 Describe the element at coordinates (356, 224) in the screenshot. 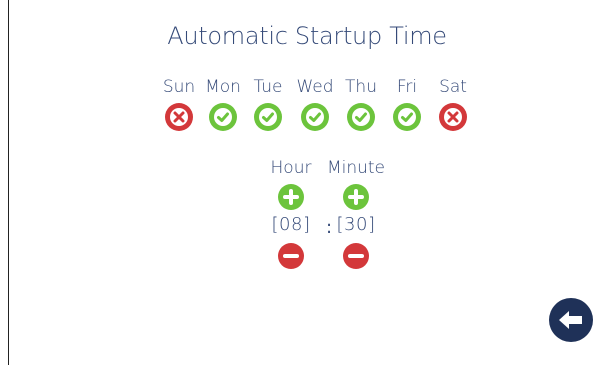

I see `minute-value: [30]` at that location.